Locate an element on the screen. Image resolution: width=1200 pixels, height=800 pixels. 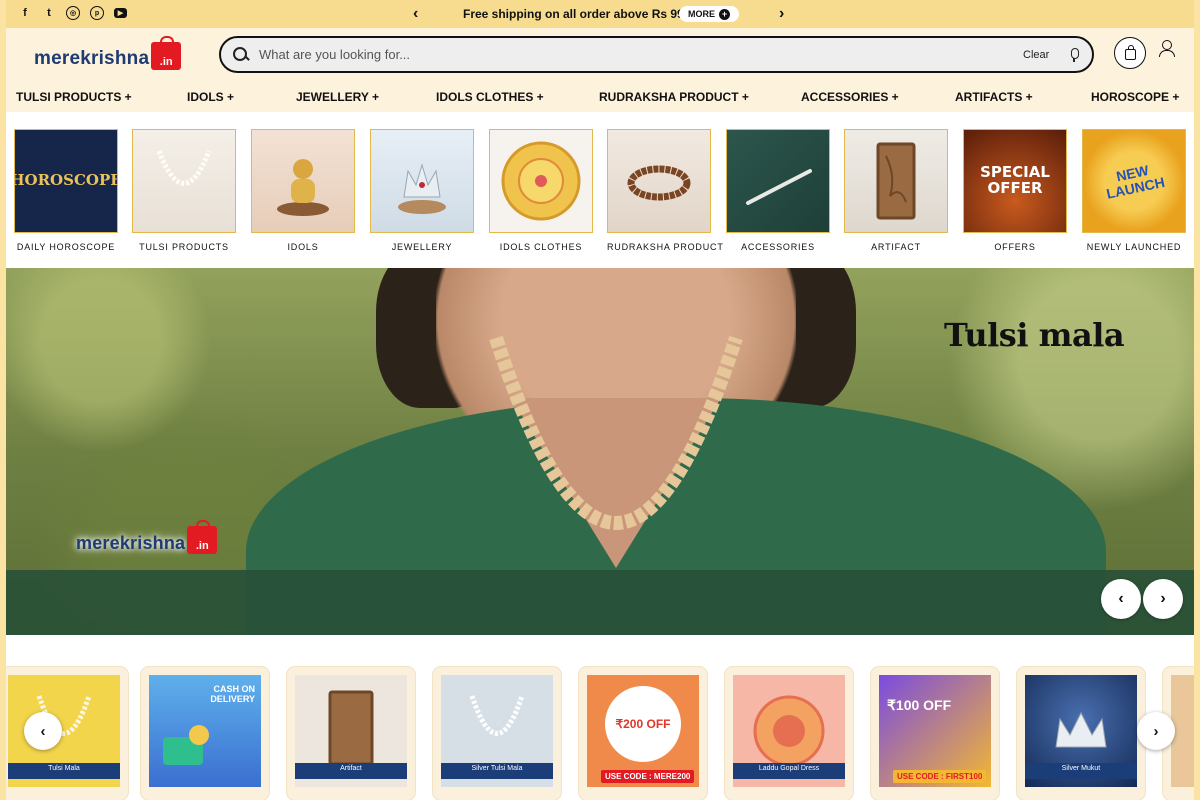
product-card: ₹200 OFF USE CODE : MERE200 is located at coordinates (643, 733).